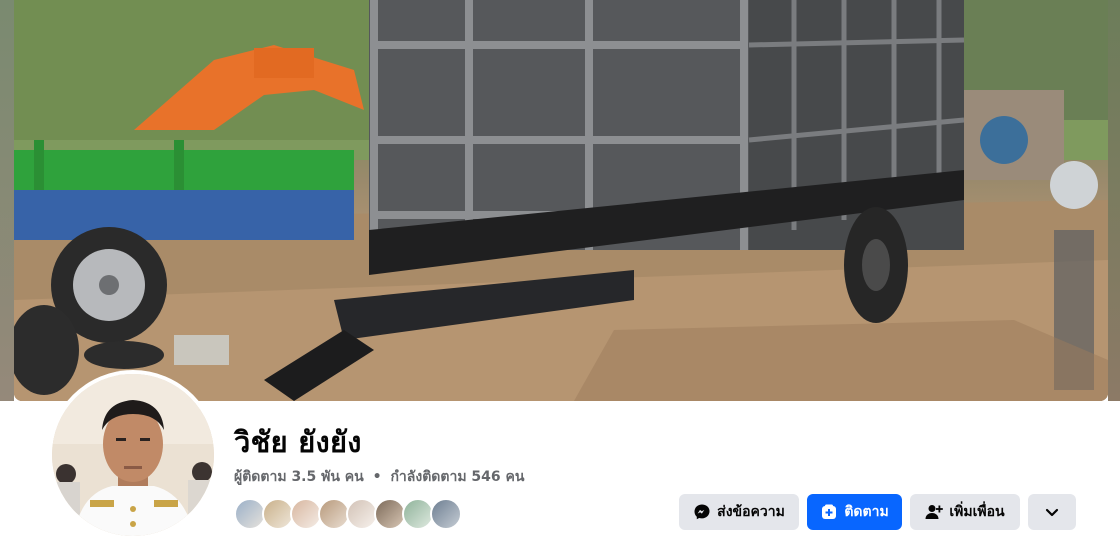 This screenshot has width=1120, height=555. Describe the element at coordinates (7, 200) in the screenshot. I see `cover-left-edge` at that location.